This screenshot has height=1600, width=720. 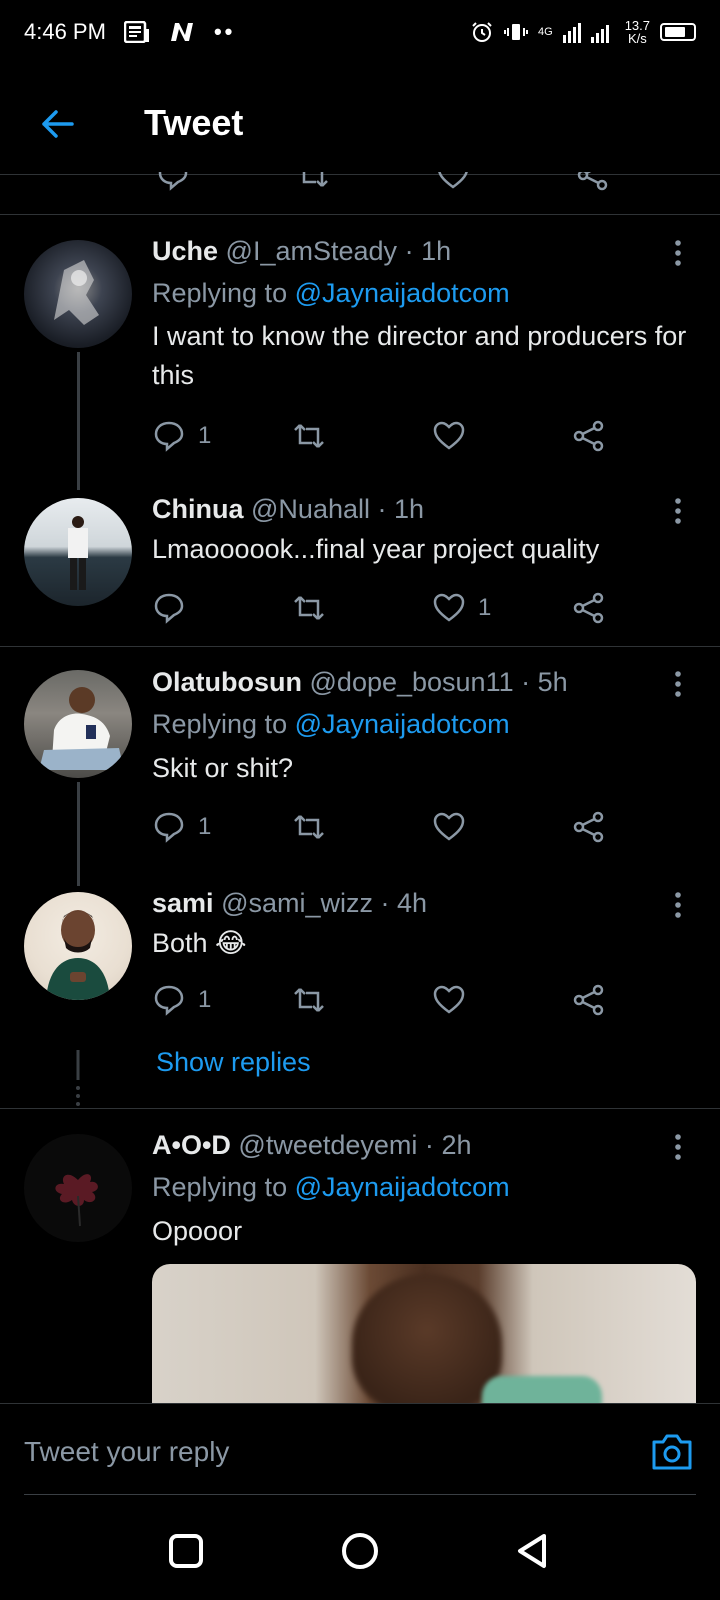 I want to click on like-count: 1, so click(x=485, y=607).